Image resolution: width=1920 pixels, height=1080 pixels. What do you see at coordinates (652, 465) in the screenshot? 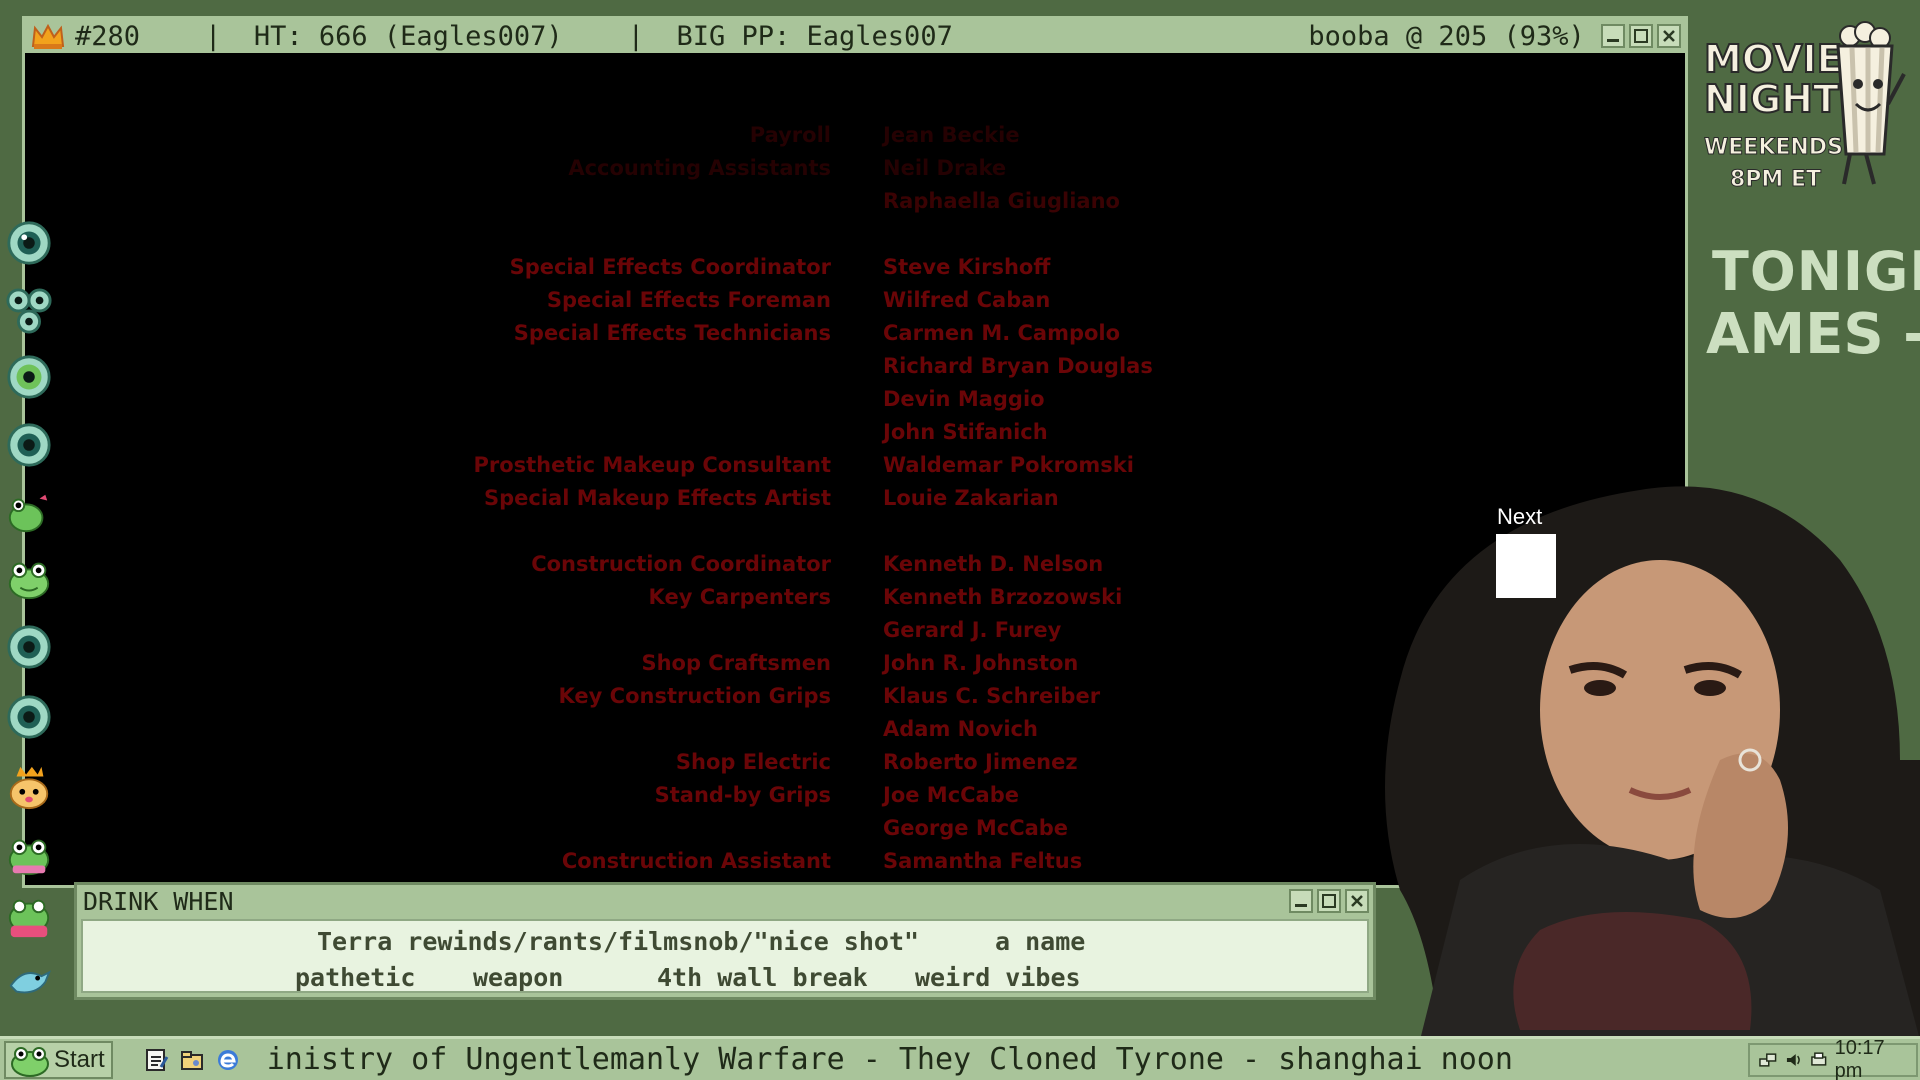
I see `credit-role: Prosthetic Makeup Consultant` at bounding box center [652, 465].